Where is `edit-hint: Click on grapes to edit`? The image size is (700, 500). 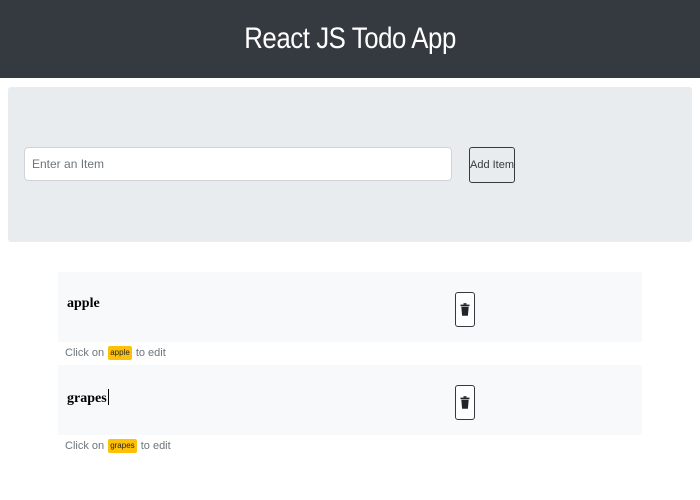 edit-hint: Click on grapes to edit is located at coordinates (350, 446).